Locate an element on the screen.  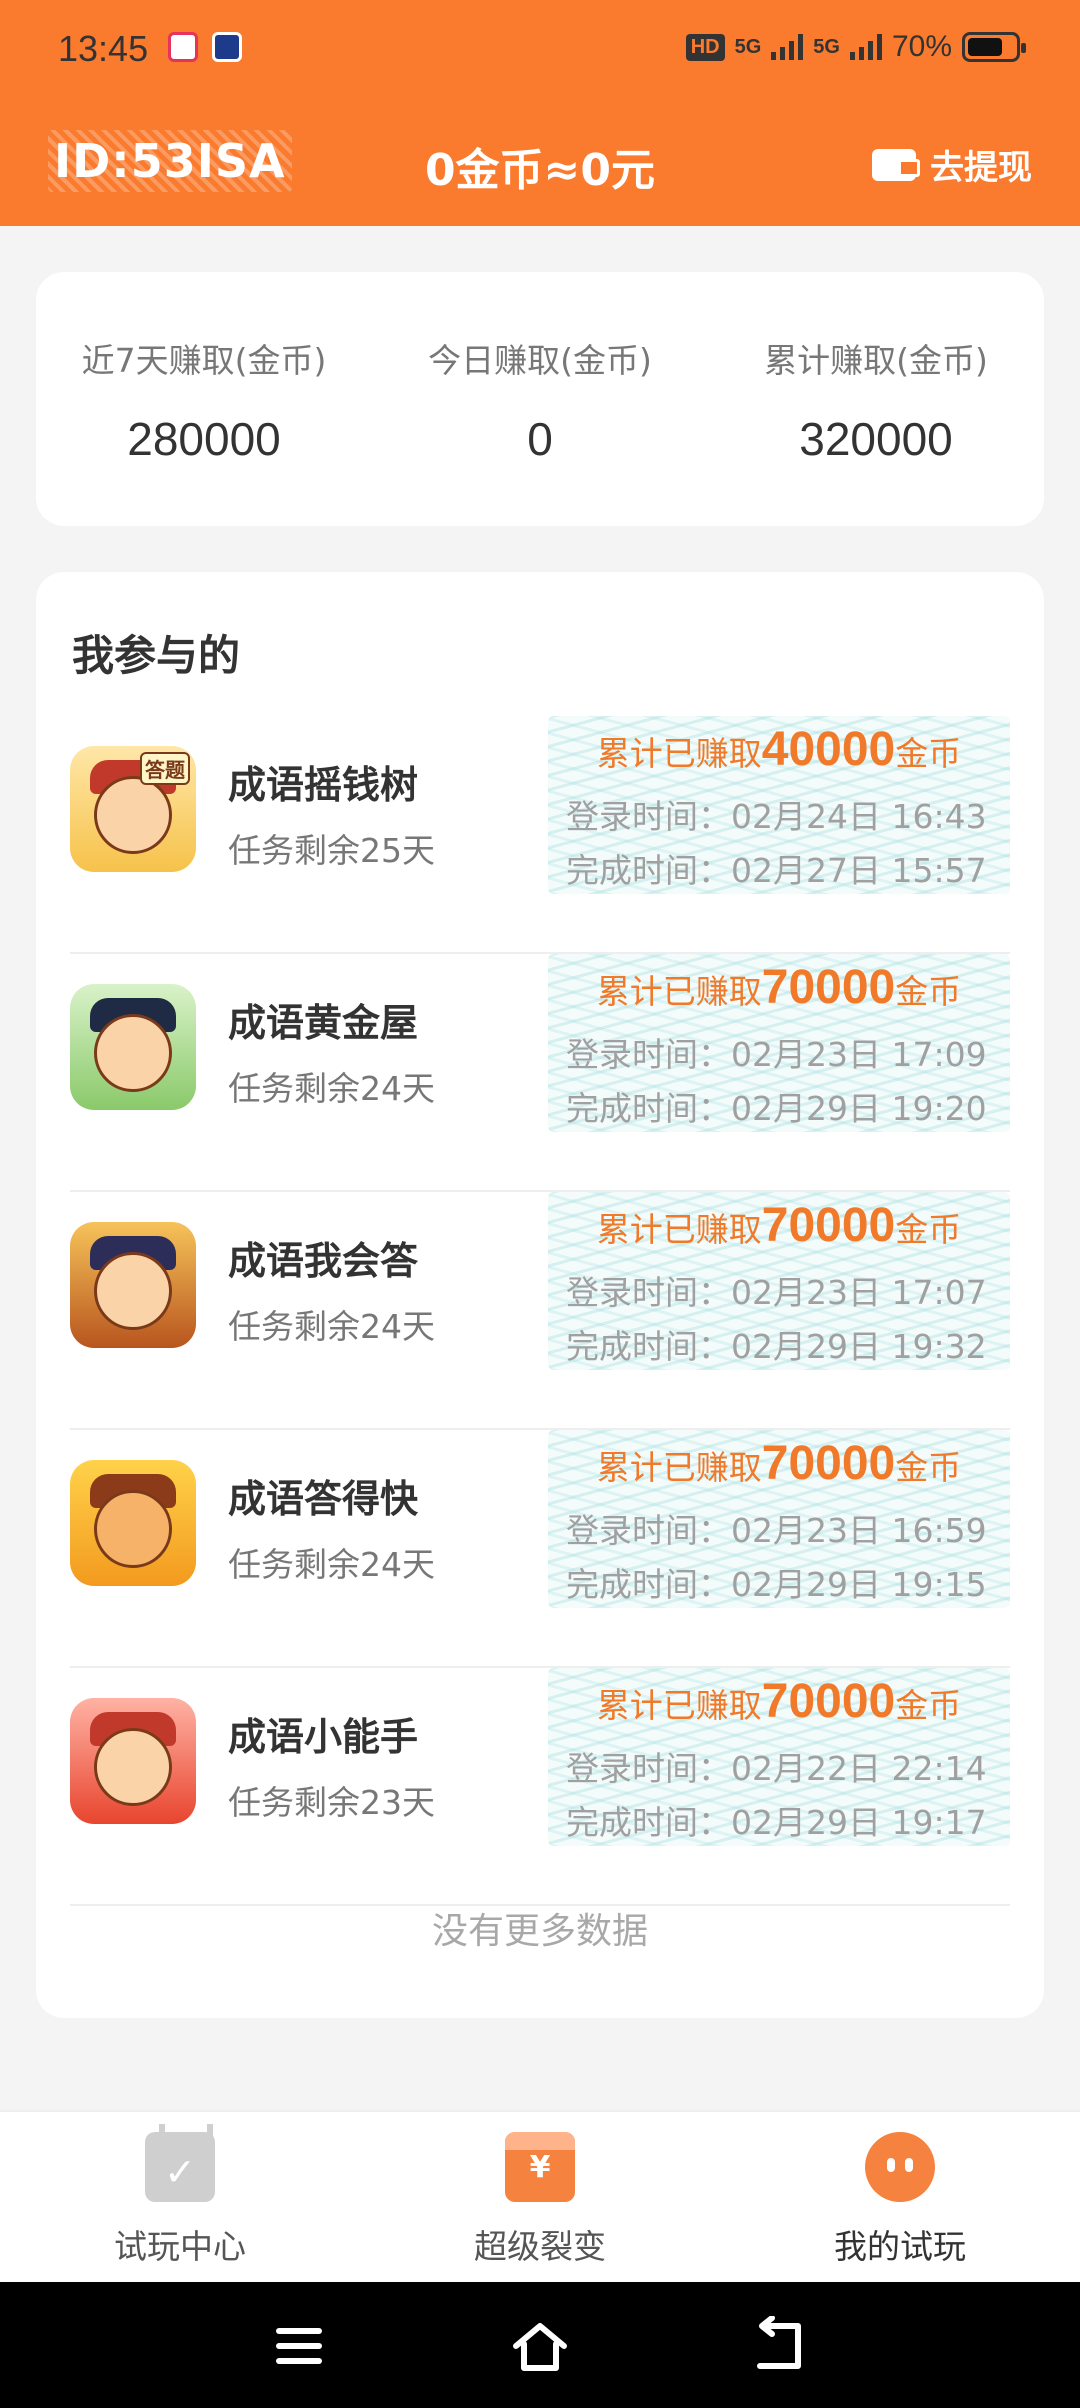
earned-amount: 40000 is located at coordinates (828, 749).